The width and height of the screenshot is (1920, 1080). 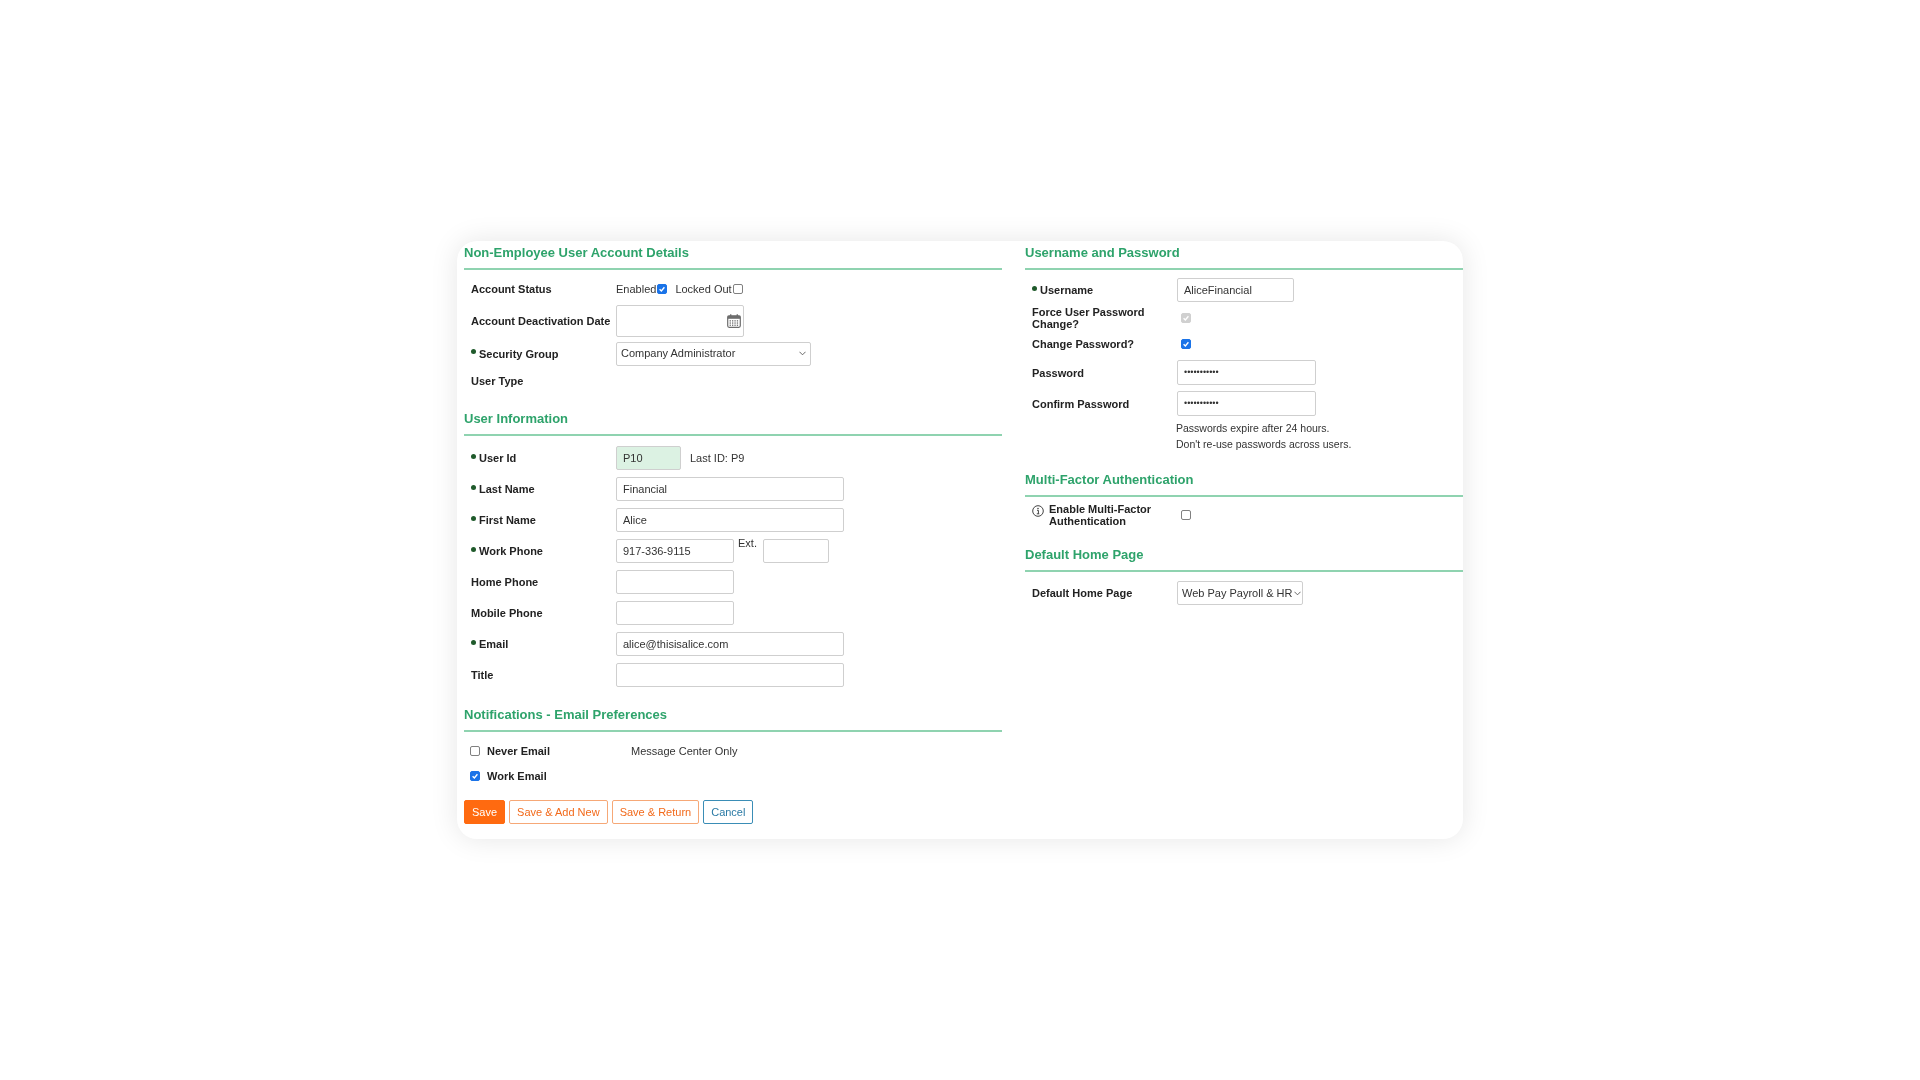 What do you see at coordinates (576, 253) in the screenshot?
I see `section-heading: Non-Employee User Account Details` at bounding box center [576, 253].